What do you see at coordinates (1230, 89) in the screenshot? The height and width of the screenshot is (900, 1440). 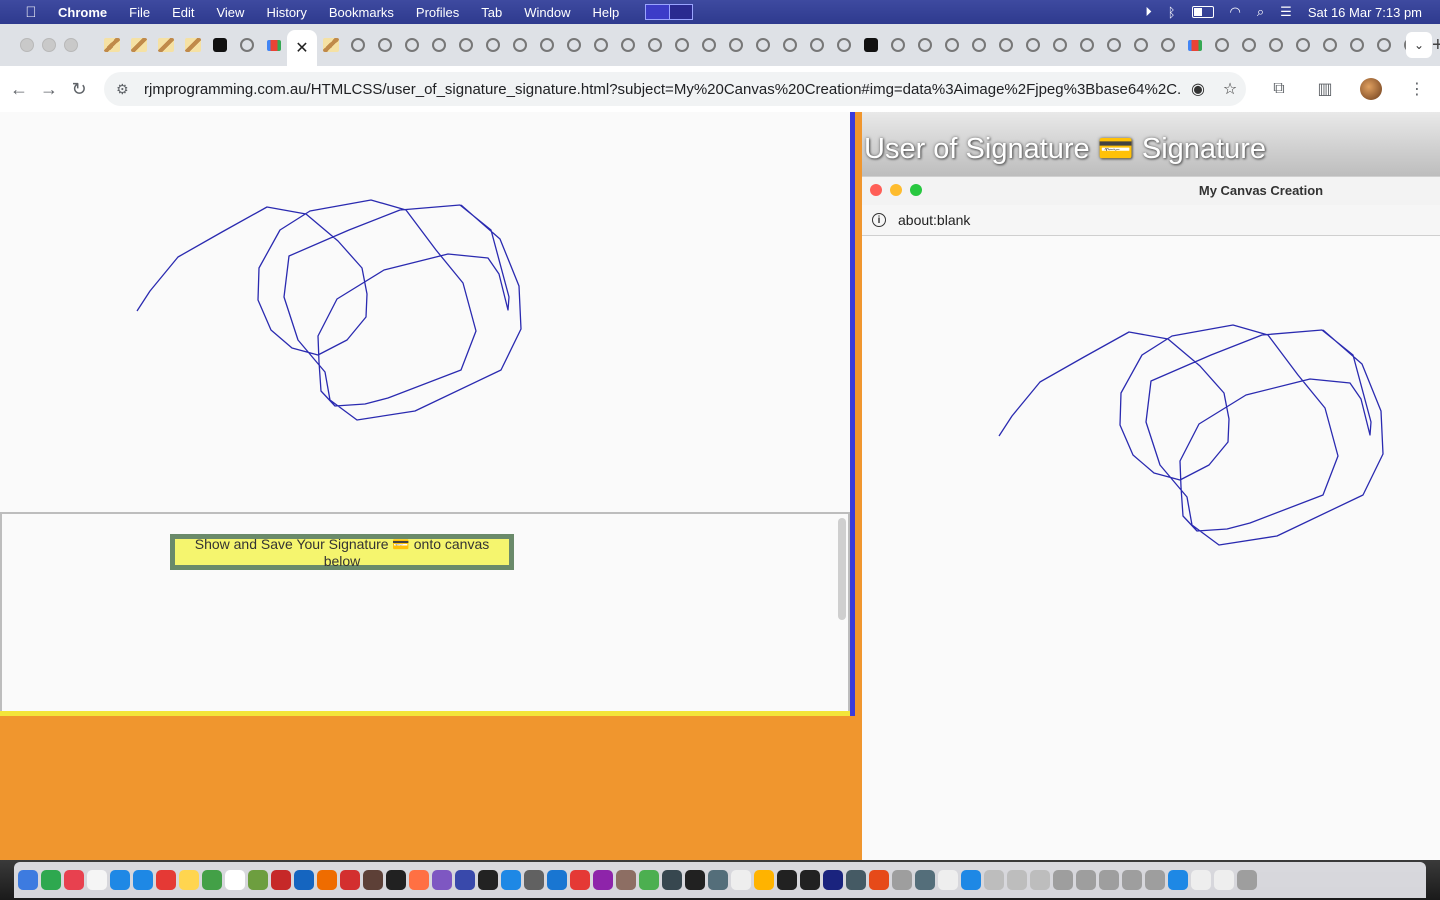 I see `bookmark-star-icon: ☆` at bounding box center [1230, 89].